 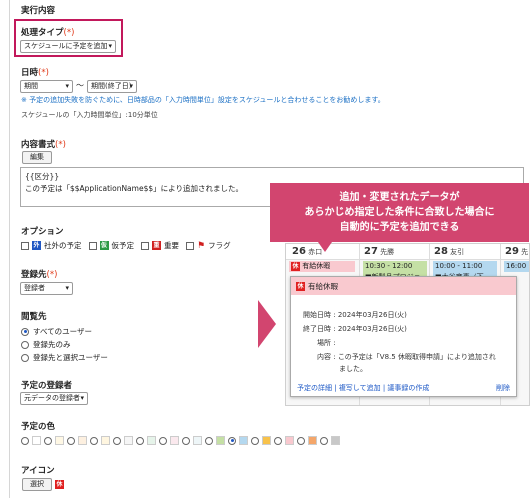 What do you see at coordinates (123, 245) in the screenshot?
I see `option-label-tentative: 仮予定` at bounding box center [123, 245].